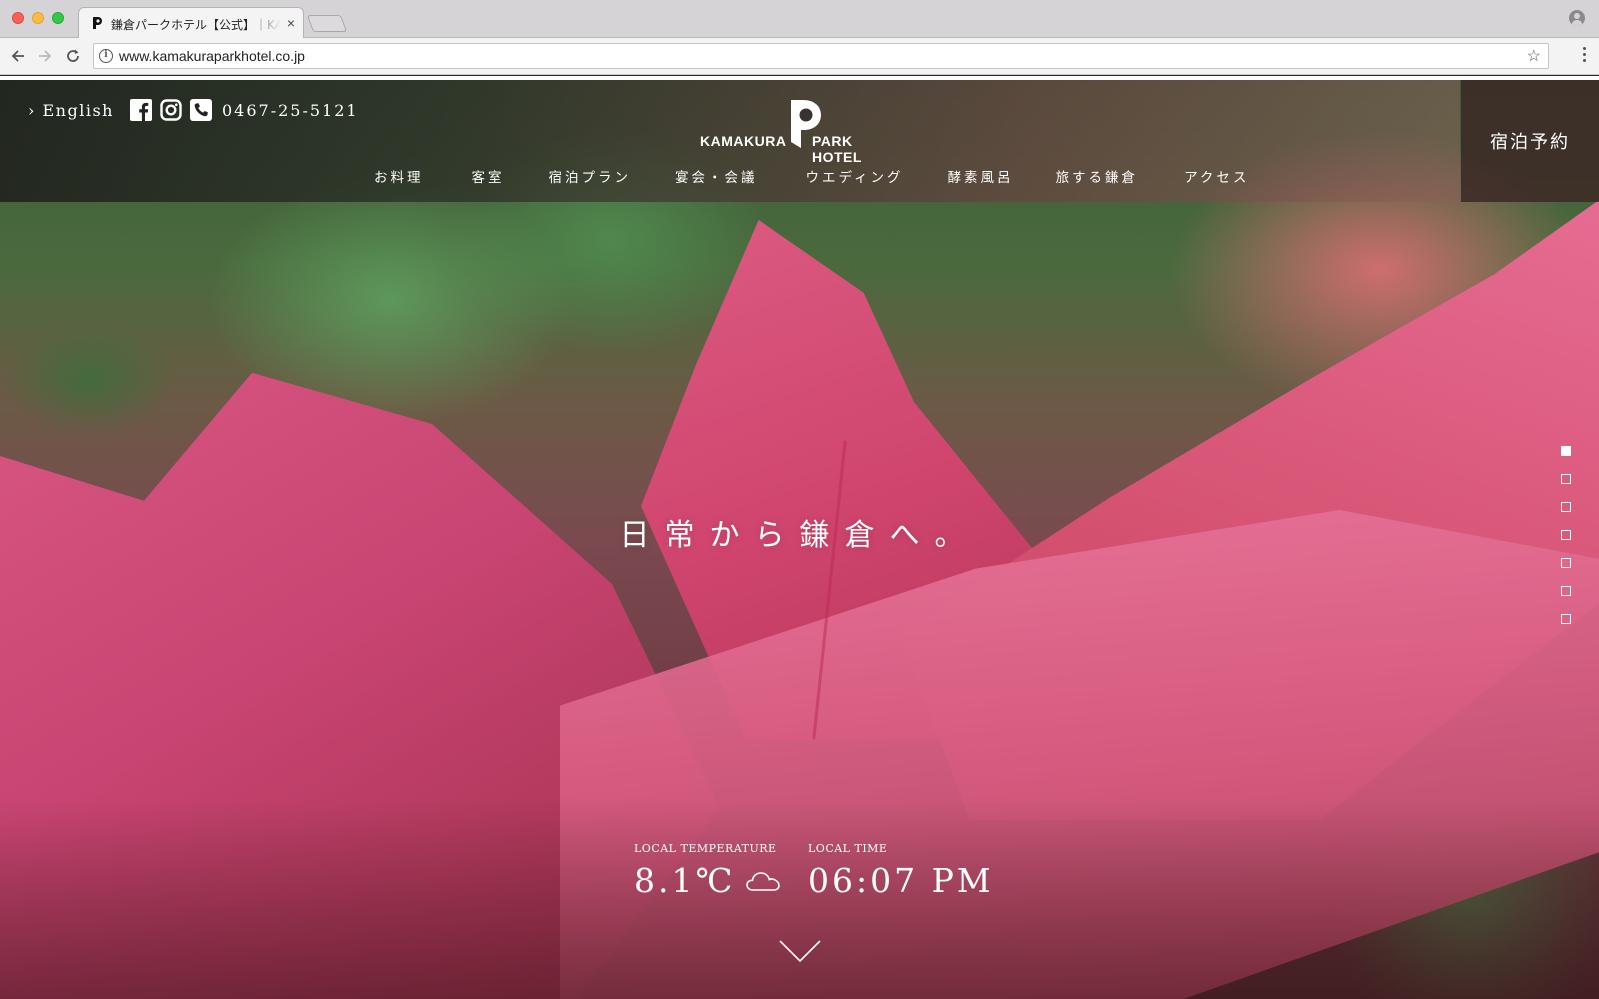  I want to click on tab-close-icon: ×, so click(291, 23).